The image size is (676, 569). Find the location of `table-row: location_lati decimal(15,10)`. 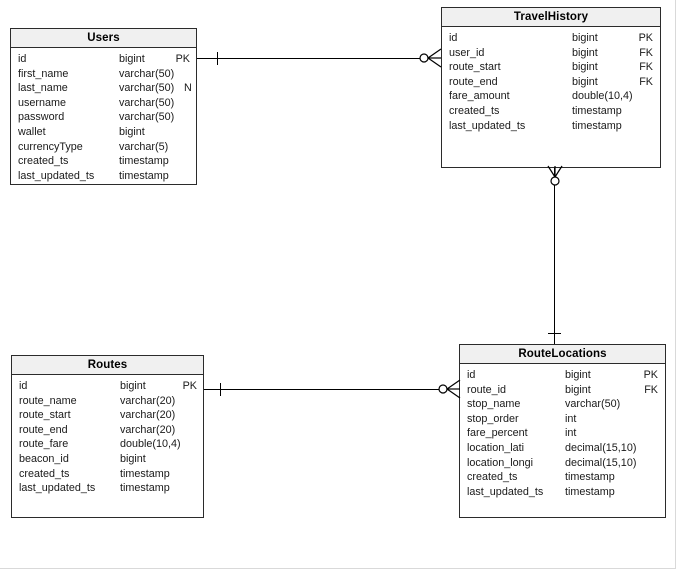

table-row: location_lati decimal(15,10) is located at coordinates (562, 448).